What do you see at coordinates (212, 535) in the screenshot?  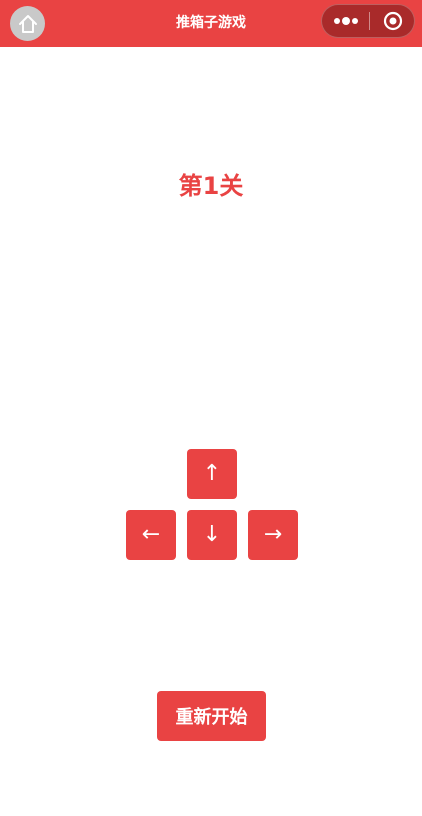 I see `move-down-button: ↓` at bounding box center [212, 535].